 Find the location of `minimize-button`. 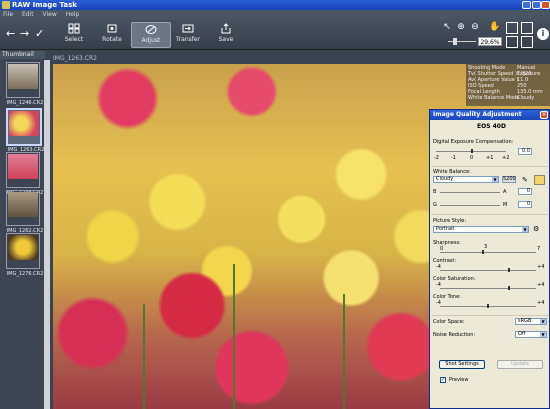

minimize-button is located at coordinates (526, 5).